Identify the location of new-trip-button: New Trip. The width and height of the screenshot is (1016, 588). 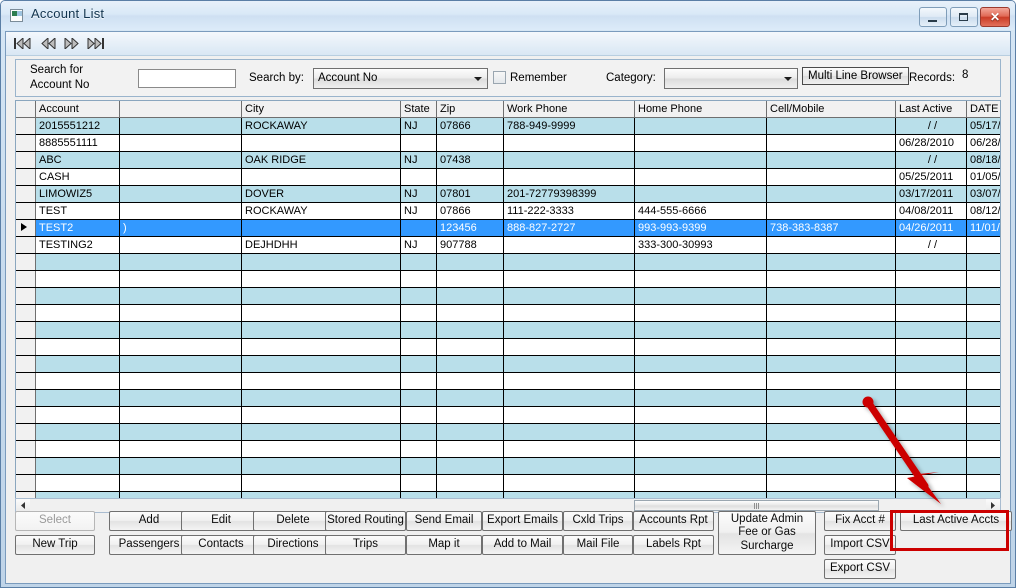
(55, 545).